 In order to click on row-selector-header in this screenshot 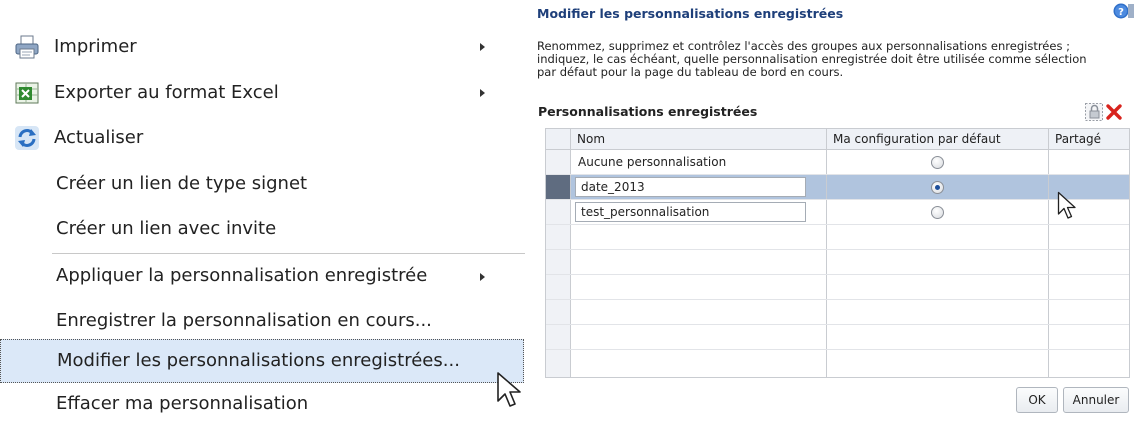, I will do `click(558, 139)`.